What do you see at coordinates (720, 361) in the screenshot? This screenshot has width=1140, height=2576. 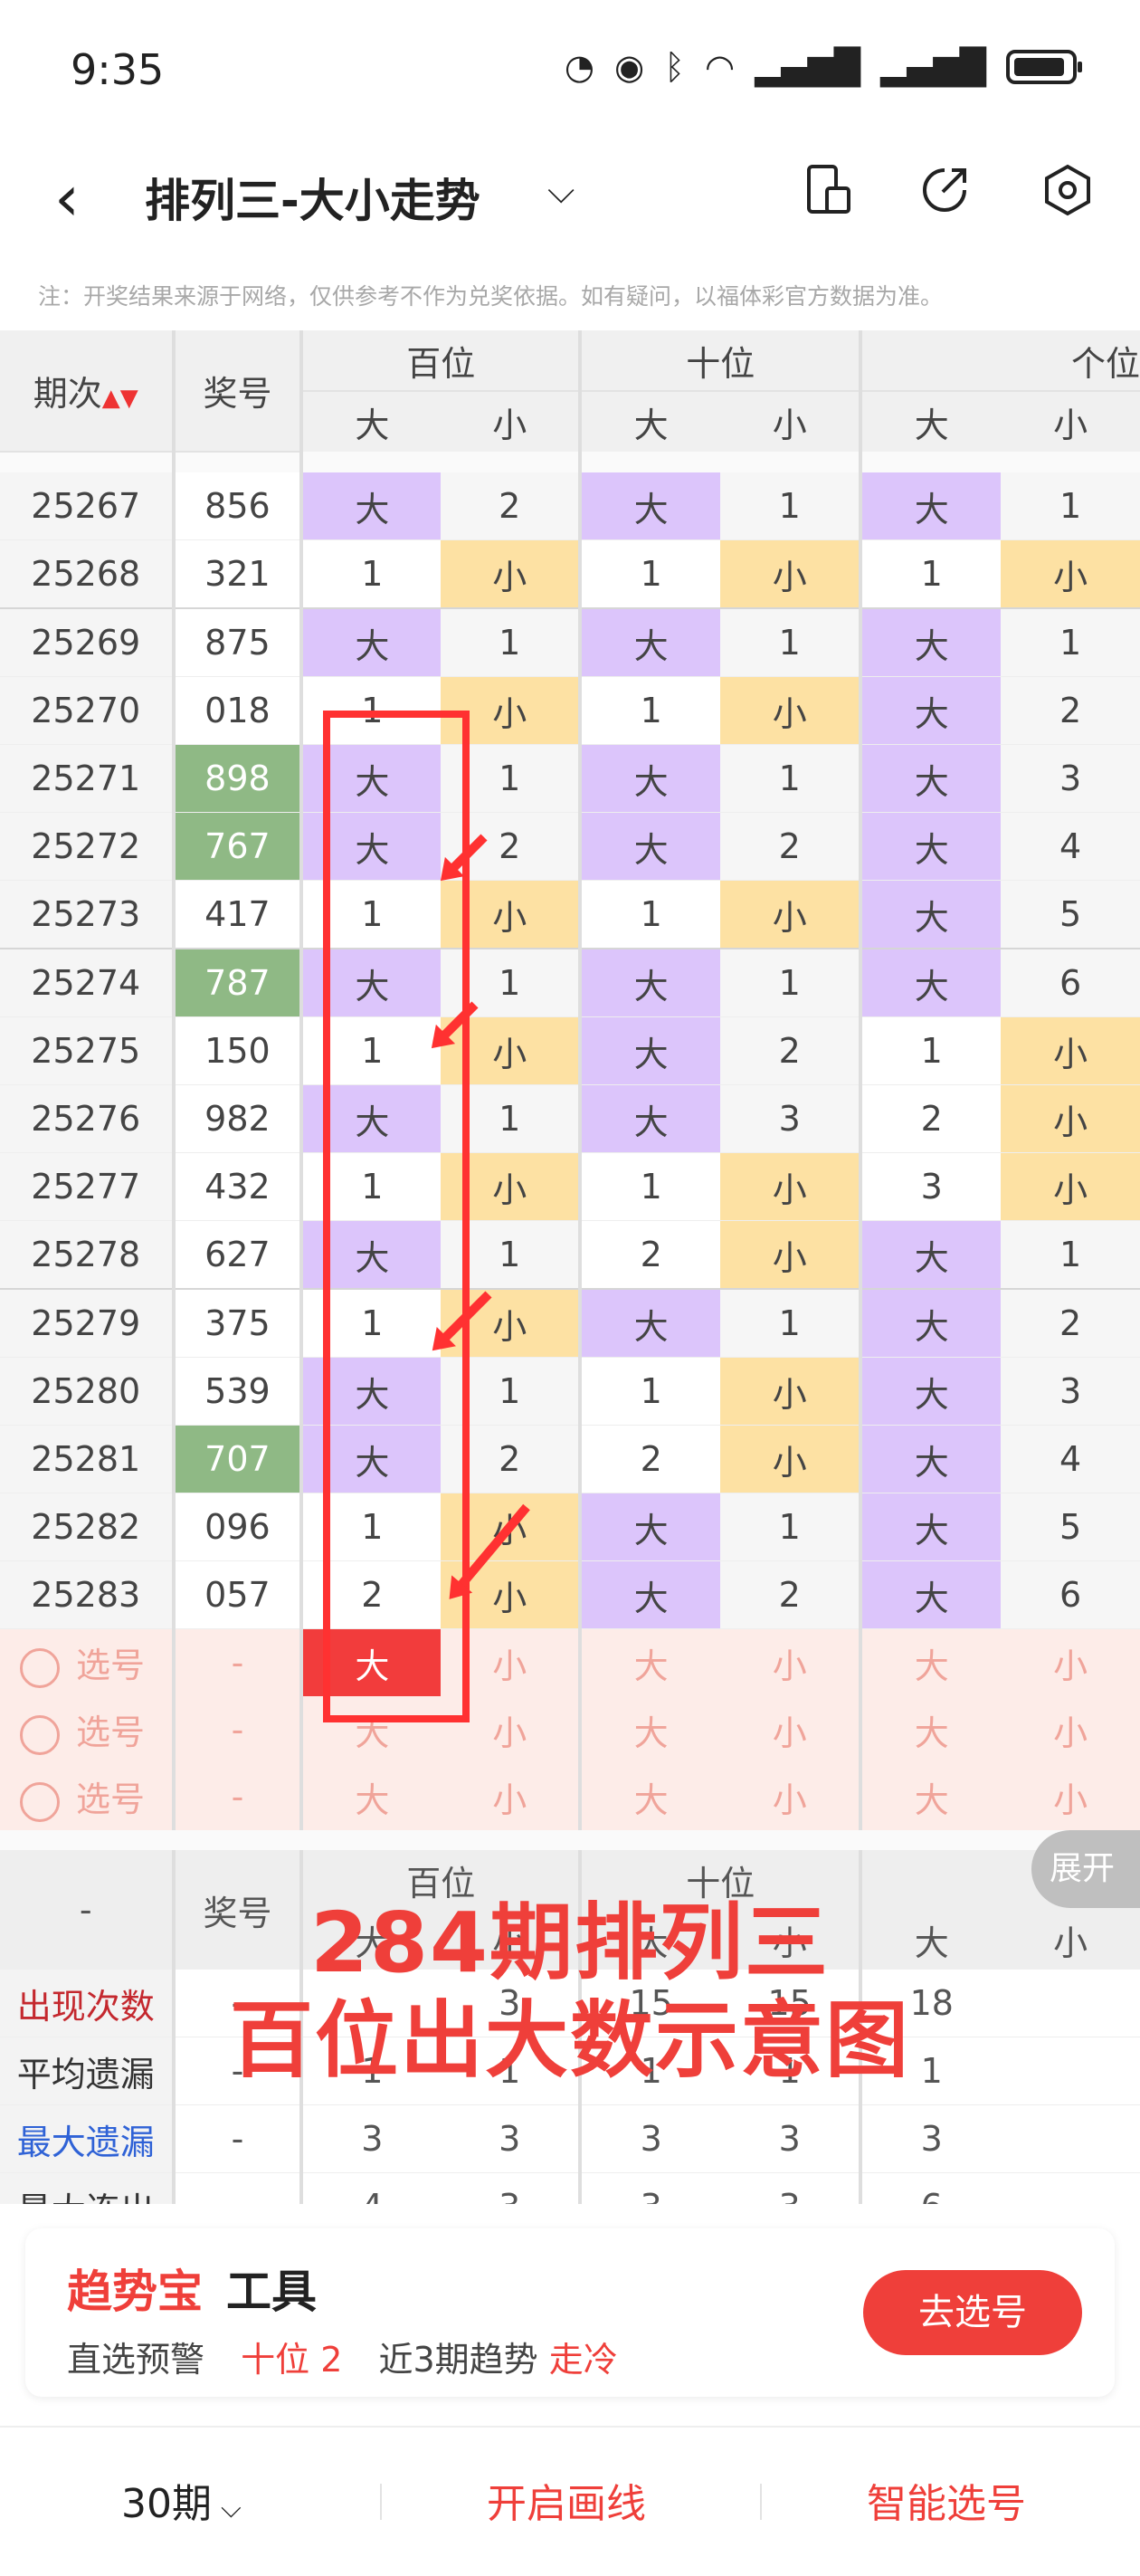 I see `group-tens-header: 十位` at bounding box center [720, 361].